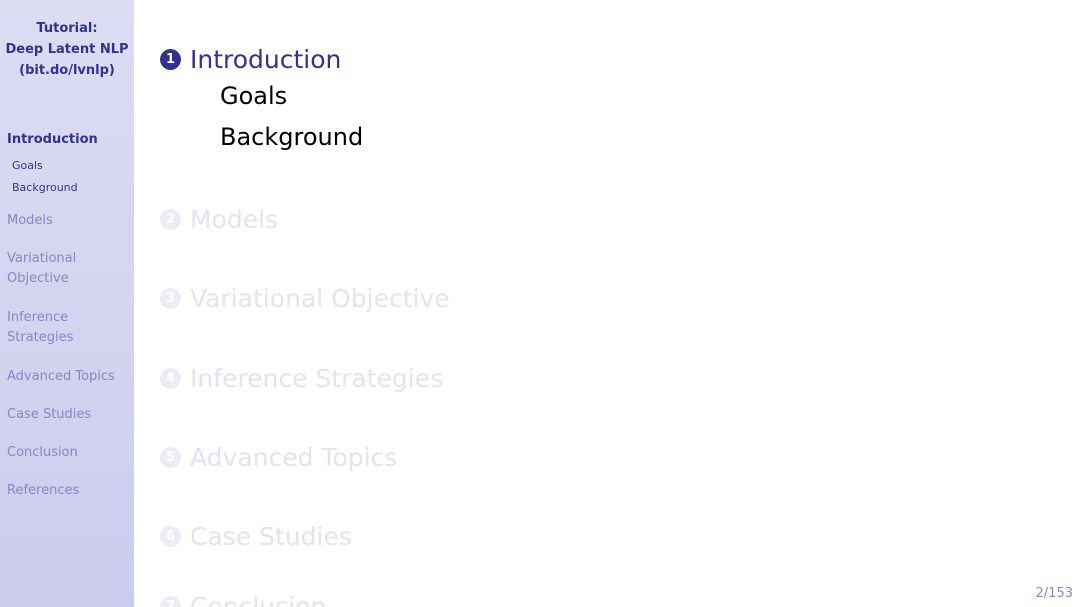 This screenshot has height=607, width=1080. I want to click on number-badge-icon: 3, so click(170, 298).